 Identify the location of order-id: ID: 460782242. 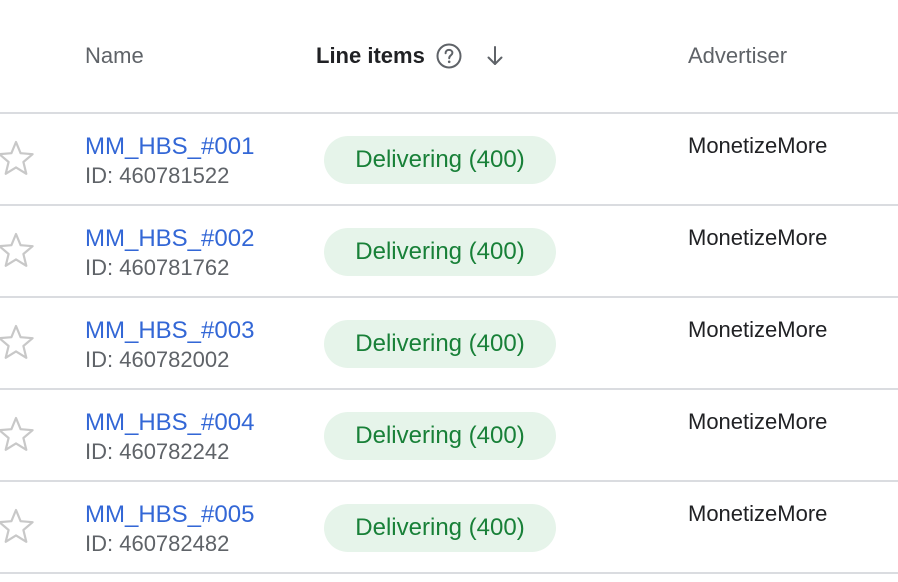
(157, 451).